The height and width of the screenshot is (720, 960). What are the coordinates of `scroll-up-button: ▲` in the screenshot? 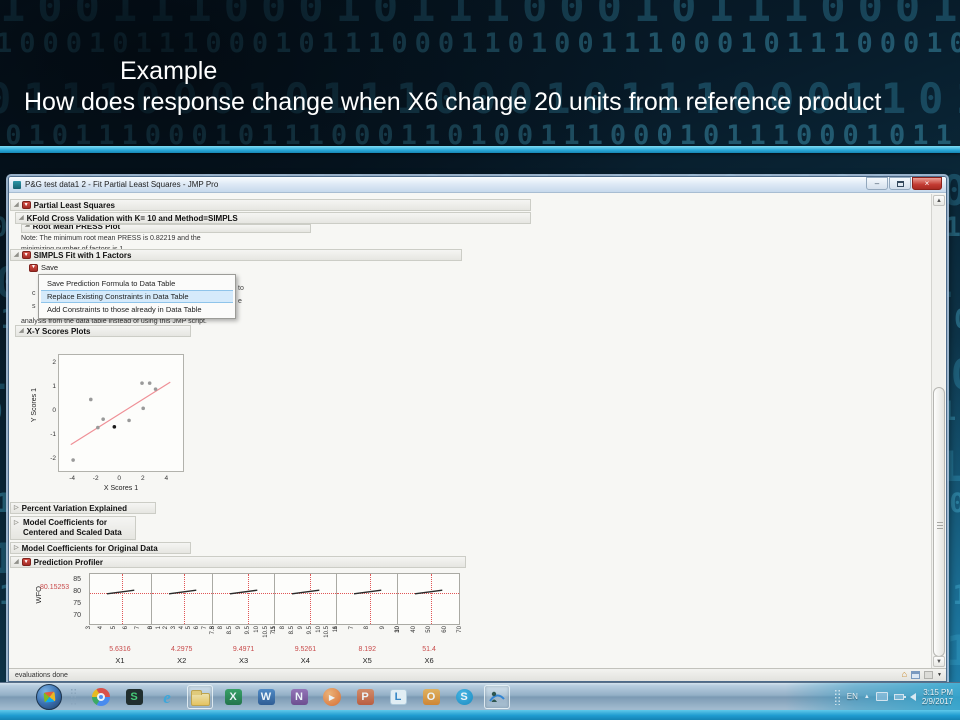 It's located at (939, 200).